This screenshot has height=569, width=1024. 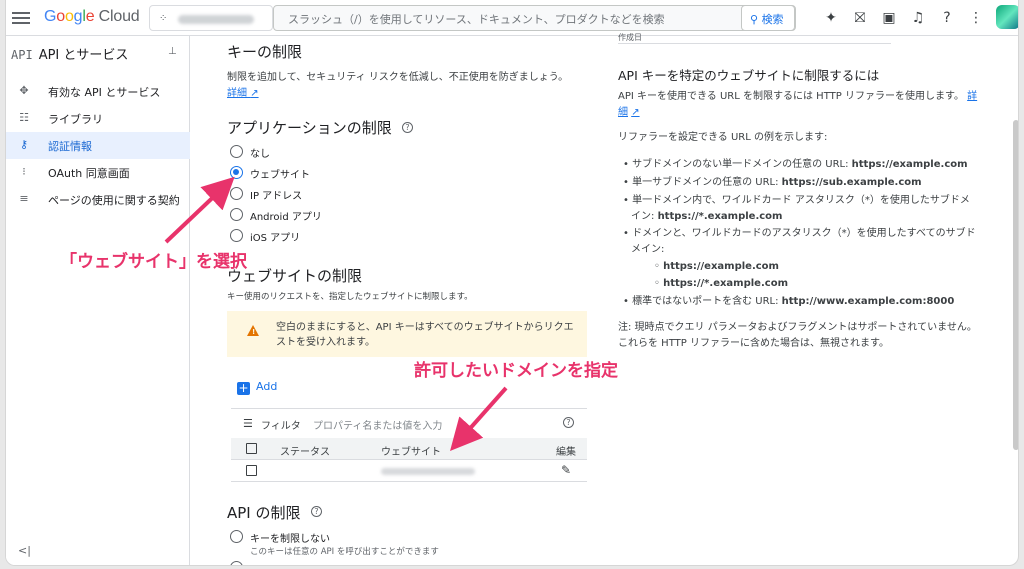 What do you see at coordinates (199, 210) in the screenshot?
I see `arrow-to-website-radio` at bounding box center [199, 210].